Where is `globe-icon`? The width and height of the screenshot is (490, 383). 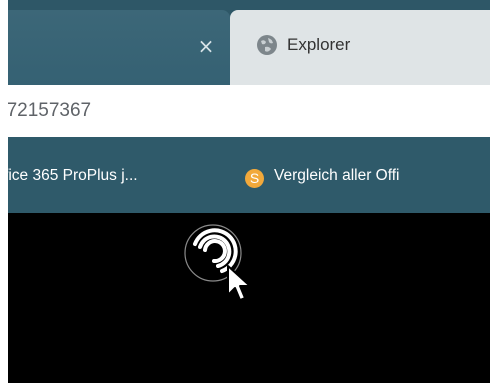 globe-icon is located at coordinates (267, 45).